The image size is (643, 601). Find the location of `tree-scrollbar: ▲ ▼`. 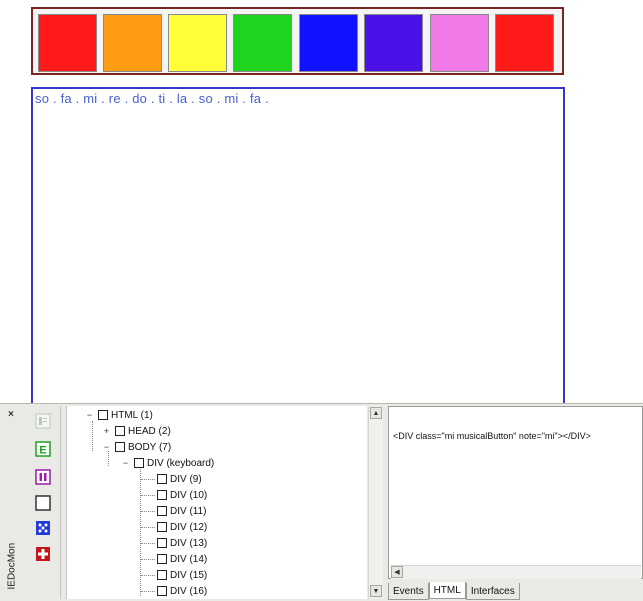

tree-scrollbar: ▲ ▼ is located at coordinates (375, 502).